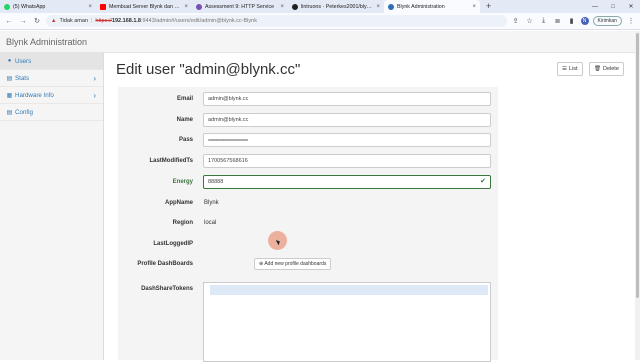  What do you see at coordinates (421, 6) in the screenshot?
I see `tab-title: Blynk Administration` at bounding box center [421, 6].